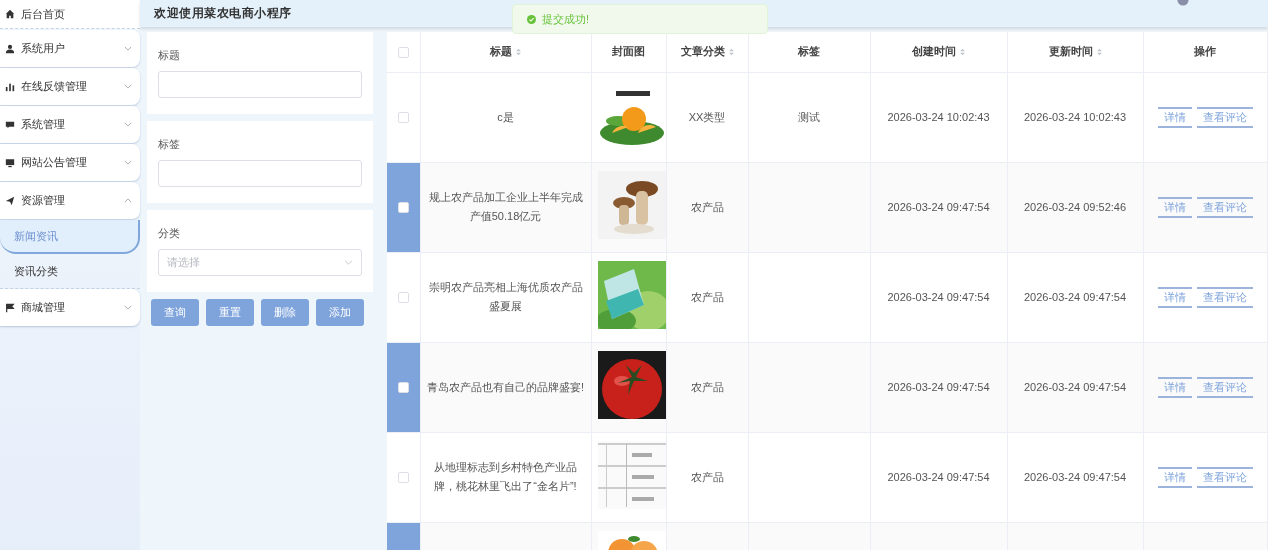 Image resolution: width=1268 pixels, height=550 pixels. I want to click on column-header: 文章分类, so click(707, 52).